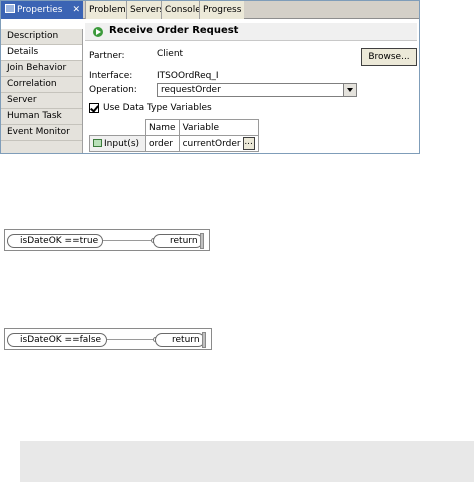  What do you see at coordinates (94, 108) in the screenshot?
I see `use-data-type-checkbox` at bounding box center [94, 108].